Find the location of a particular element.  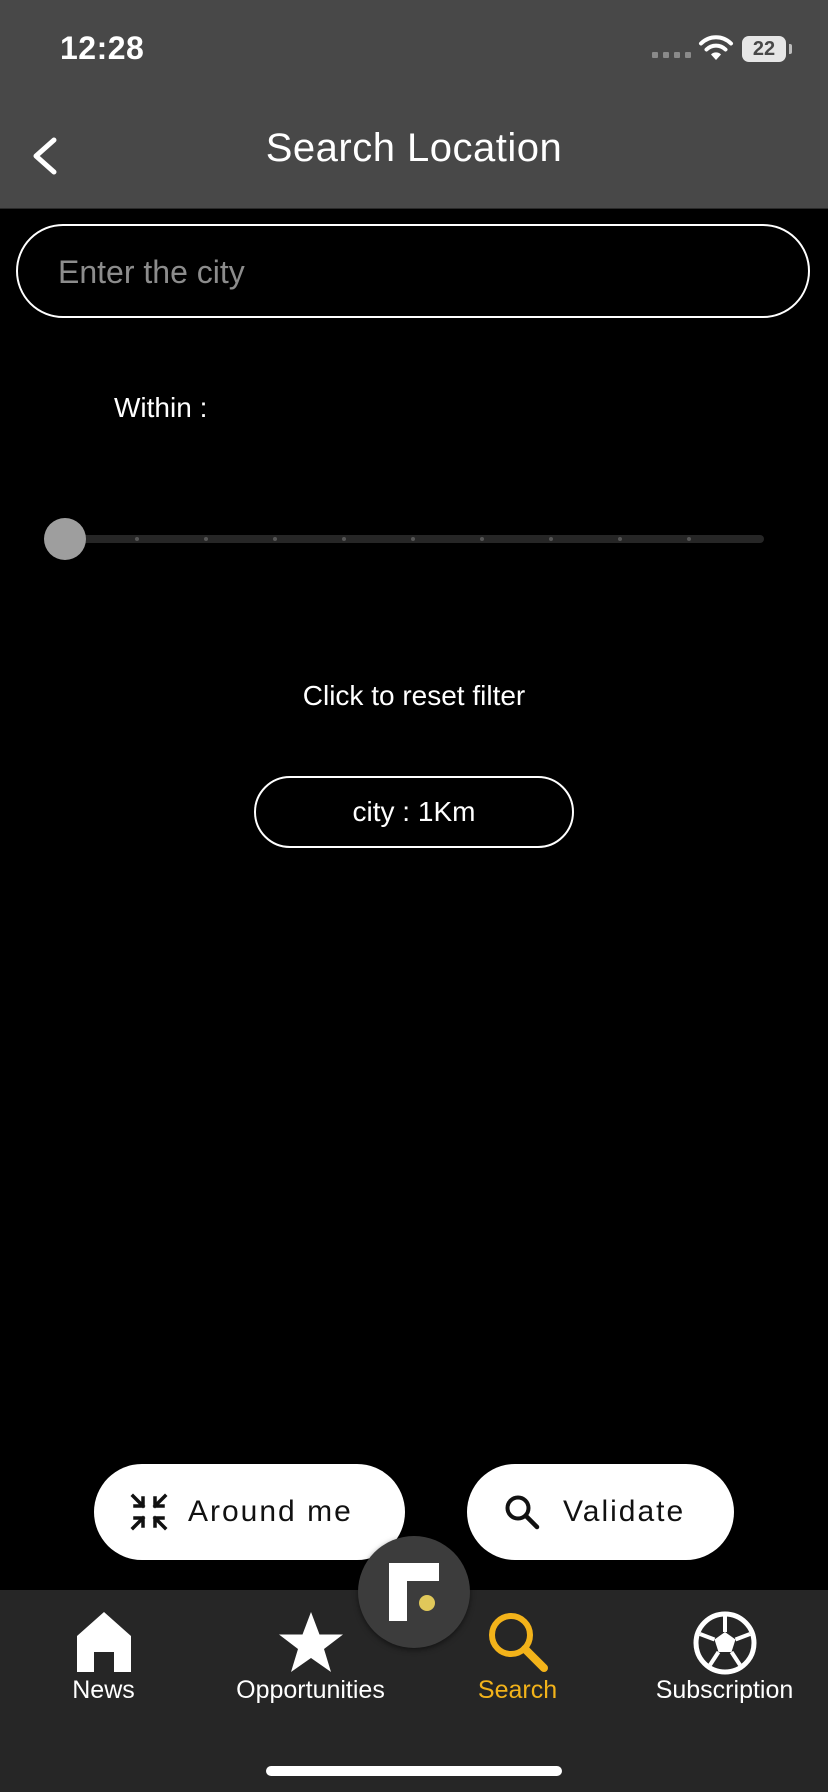

validate-button: Validate is located at coordinates (600, 1512).